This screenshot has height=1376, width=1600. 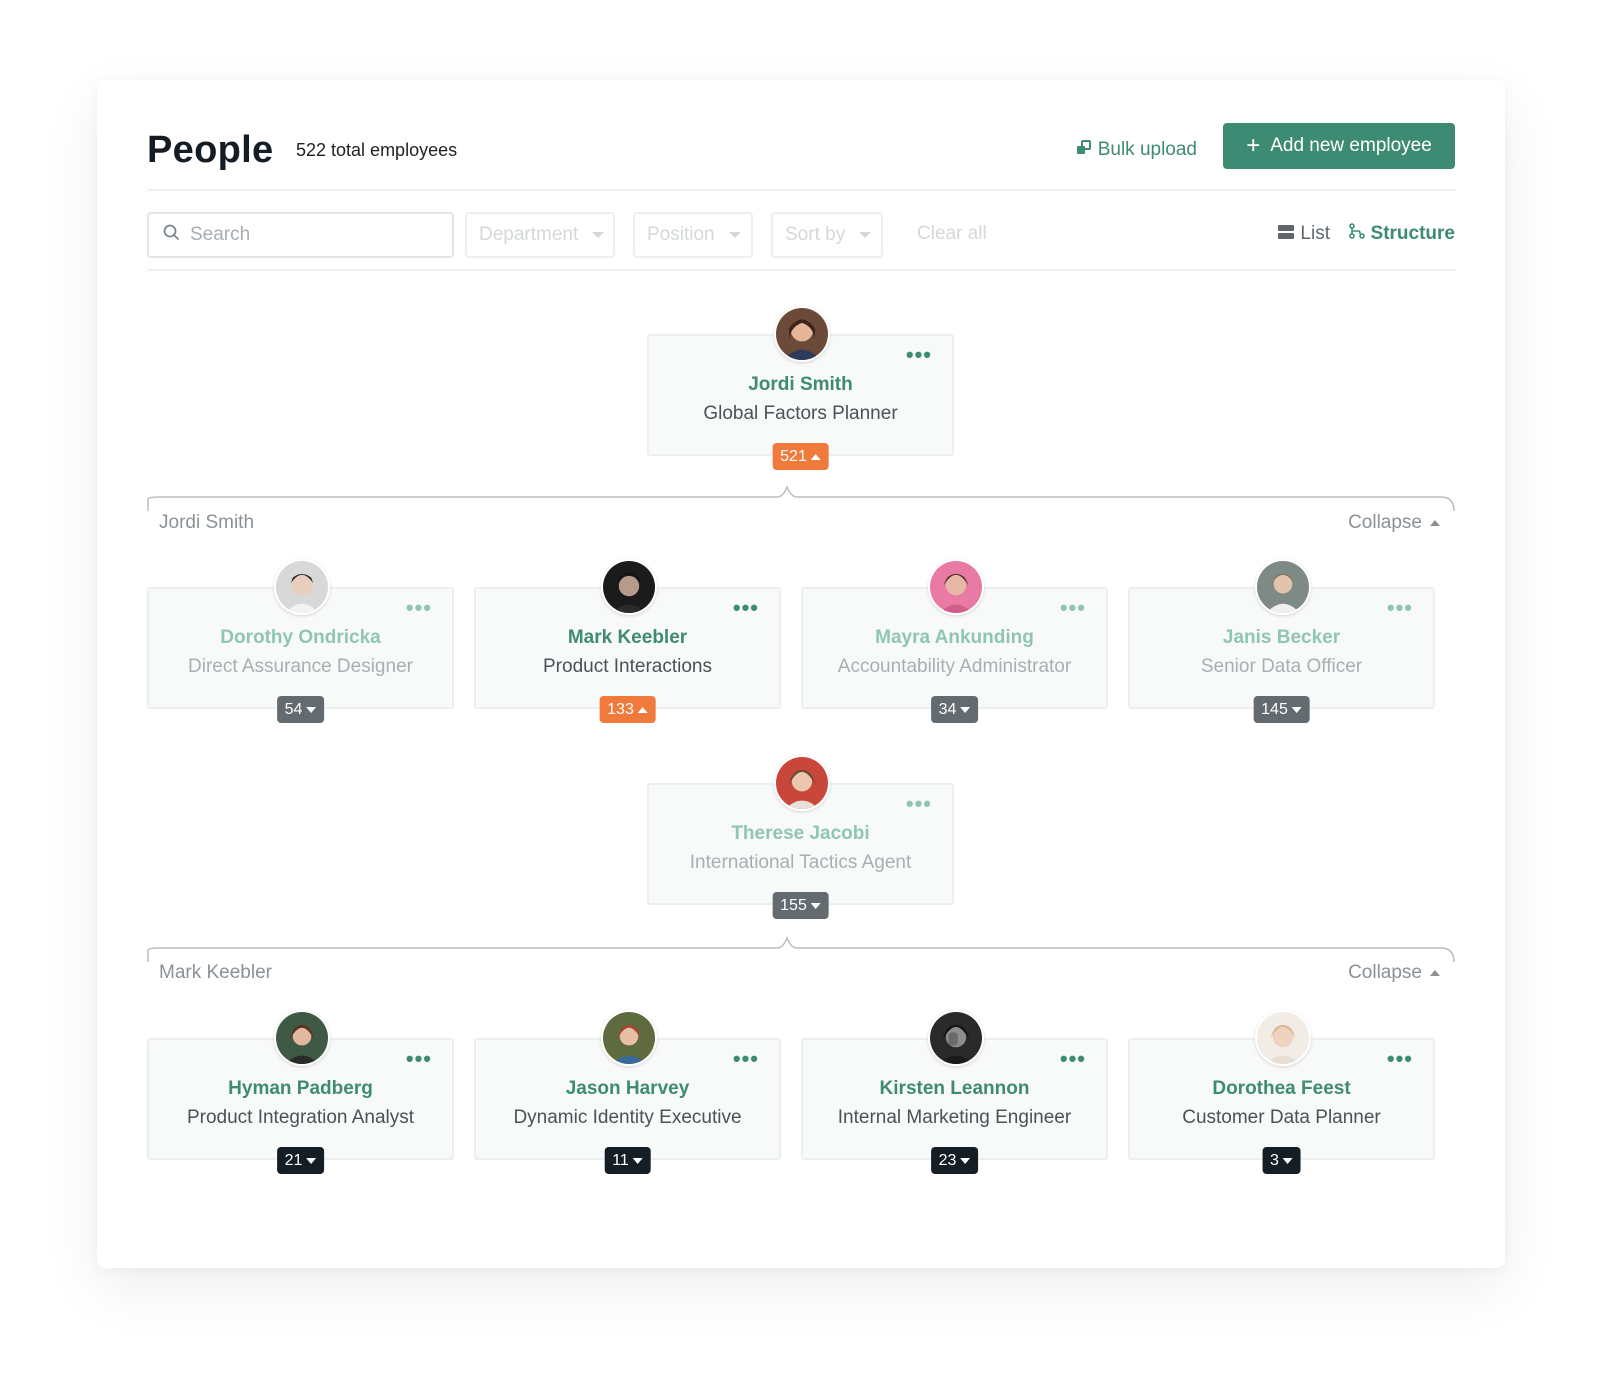 I want to click on reports-count: 145, so click(x=1274, y=709).